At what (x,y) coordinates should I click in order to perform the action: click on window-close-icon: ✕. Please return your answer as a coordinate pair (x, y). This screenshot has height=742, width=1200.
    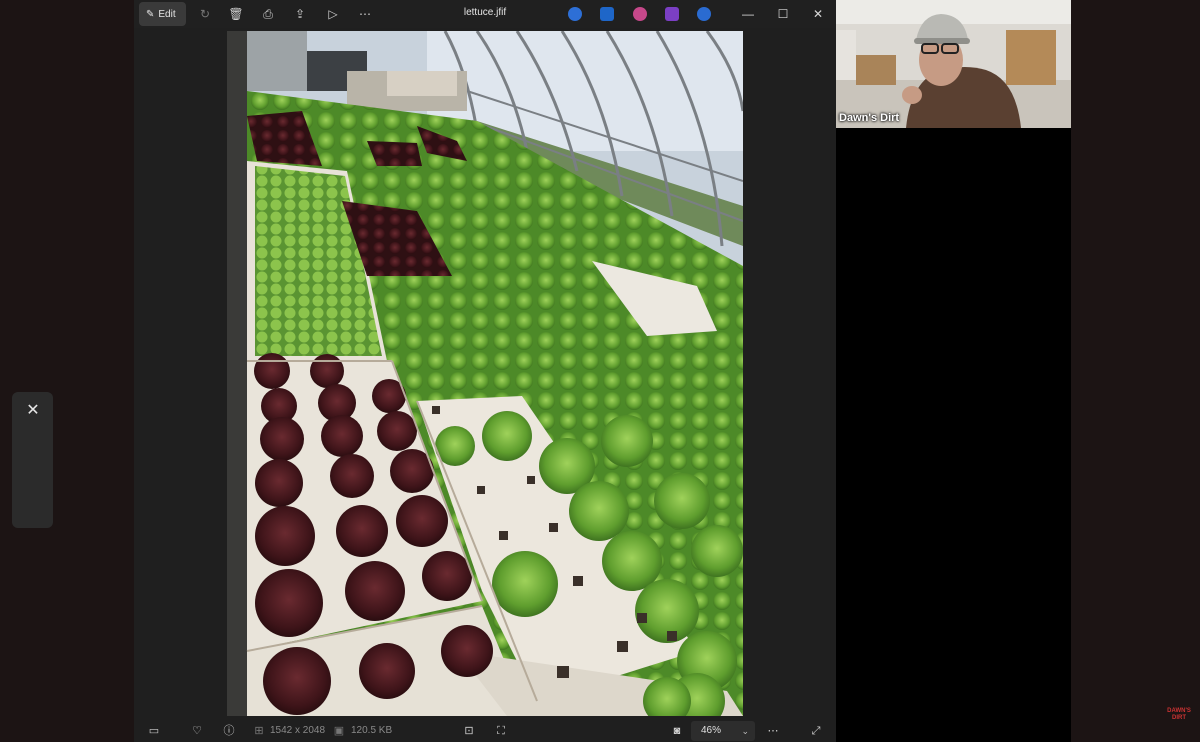
    Looking at the image, I should click on (818, 14).